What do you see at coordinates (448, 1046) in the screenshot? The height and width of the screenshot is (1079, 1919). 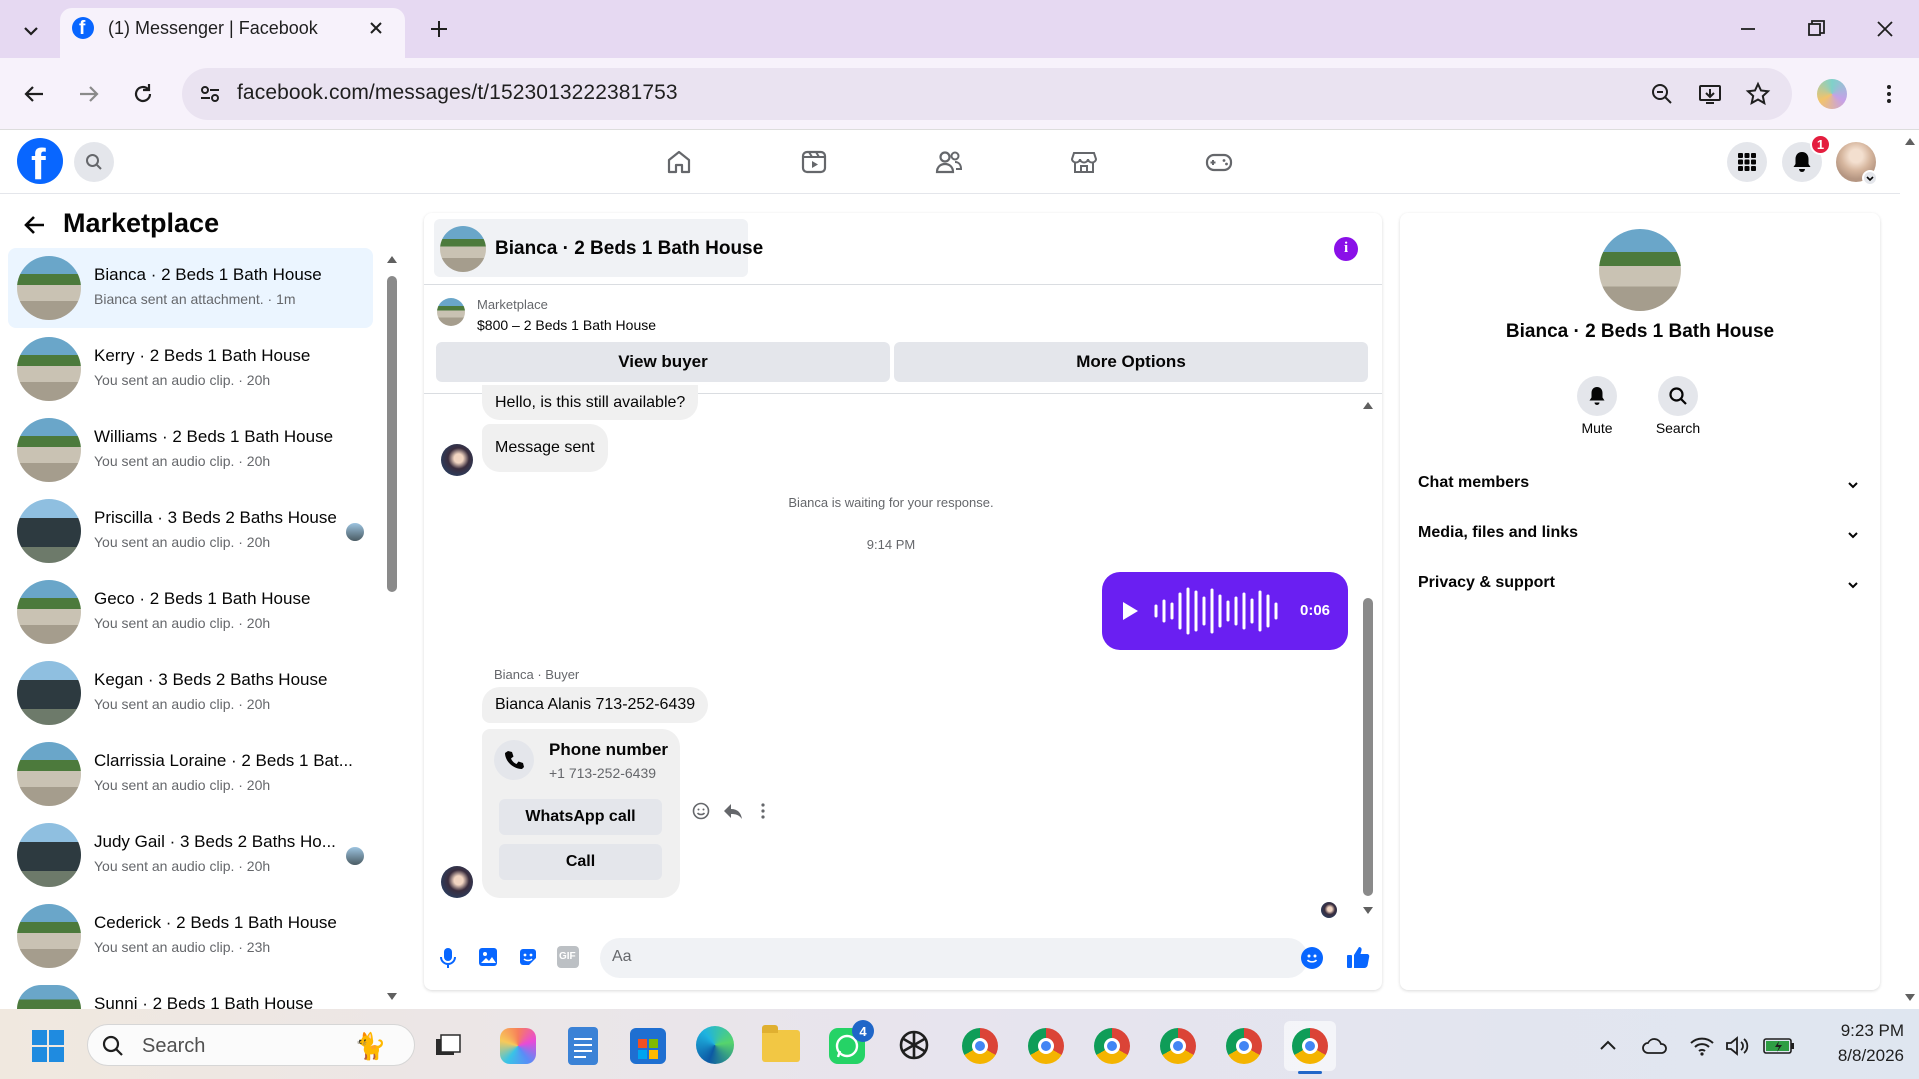 I see `task-view-icon` at bounding box center [448, 1046].